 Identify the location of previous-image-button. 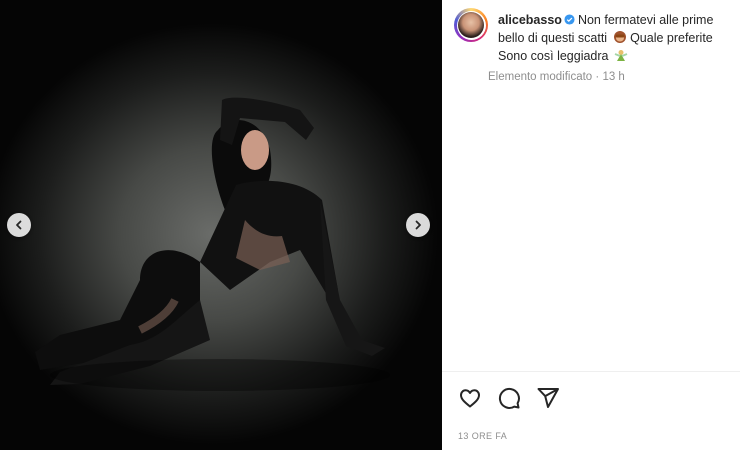
(19, 225).